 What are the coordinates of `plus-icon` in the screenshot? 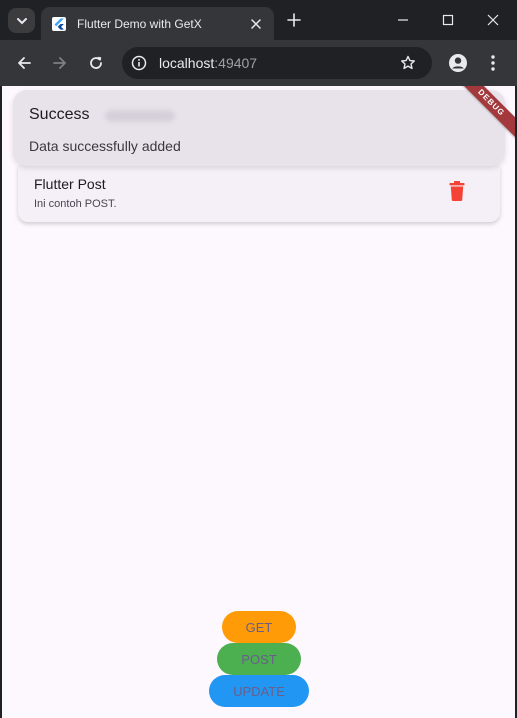 It's located at (294, 20).